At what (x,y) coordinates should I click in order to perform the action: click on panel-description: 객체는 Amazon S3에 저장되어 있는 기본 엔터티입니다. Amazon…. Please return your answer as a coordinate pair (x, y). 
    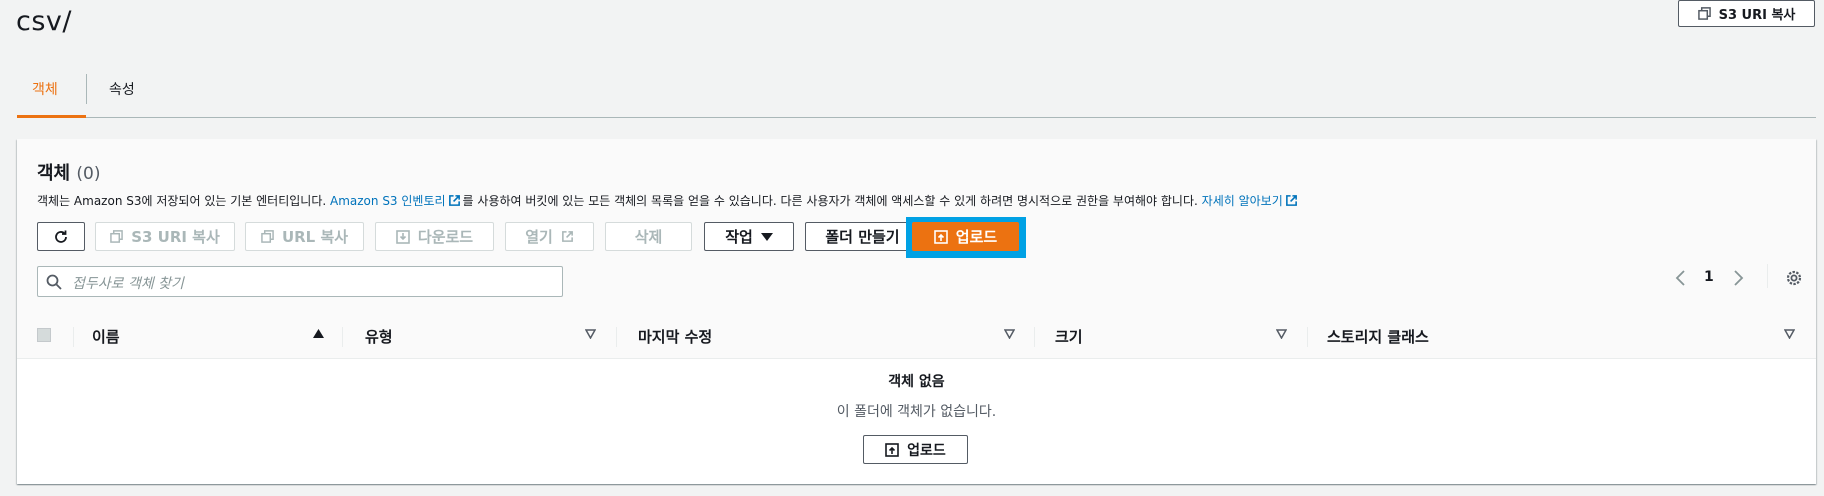
    Looking at the image, I should click on (668, 200).